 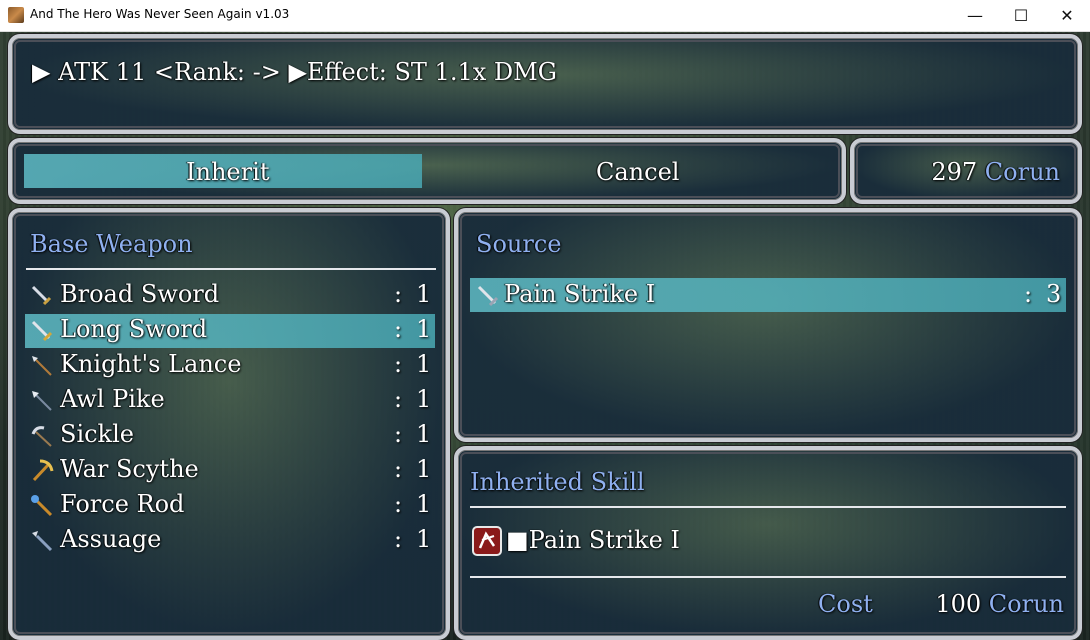 What do you see at coordinates (1022, 172) in the screenshot?
I see `gold-currency: Corun` at bounding box center [1022, 172].